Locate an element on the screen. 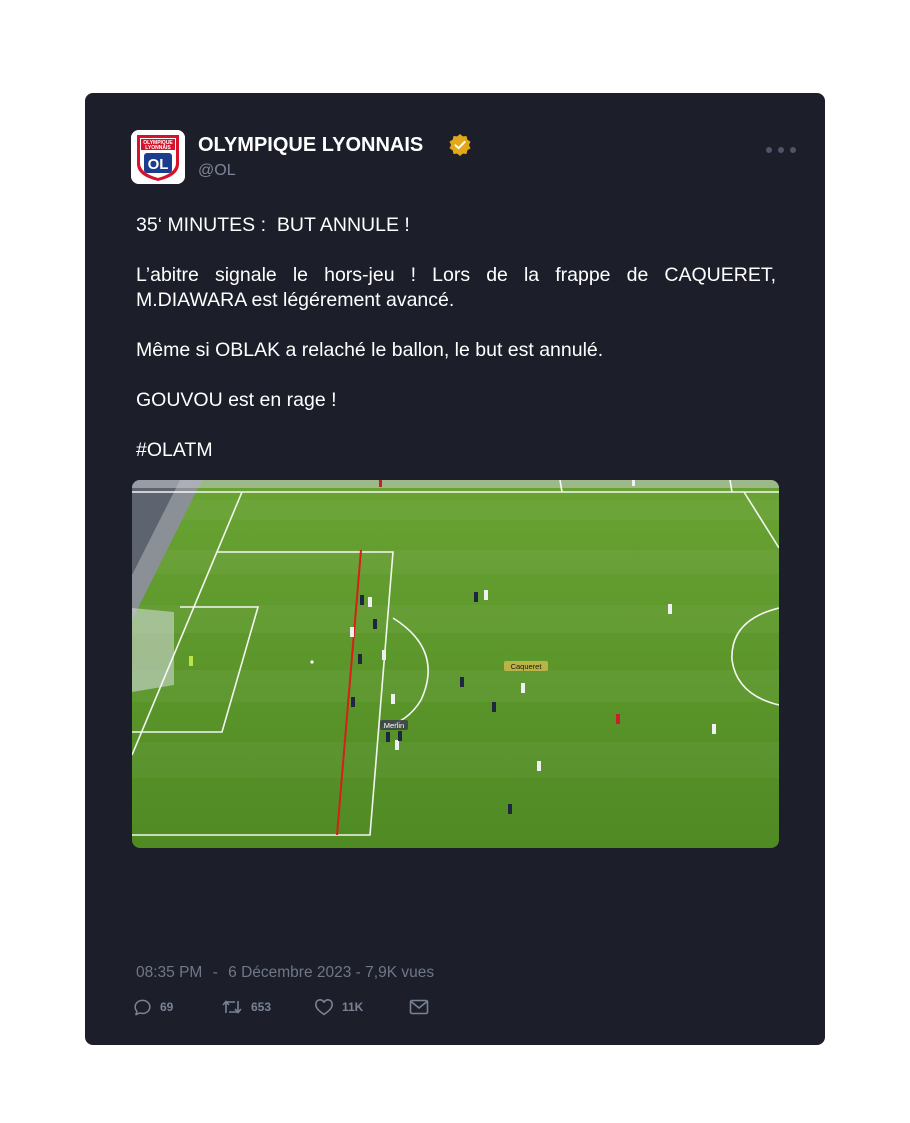  account-handle: @OL is located at coordinates (217, 171).